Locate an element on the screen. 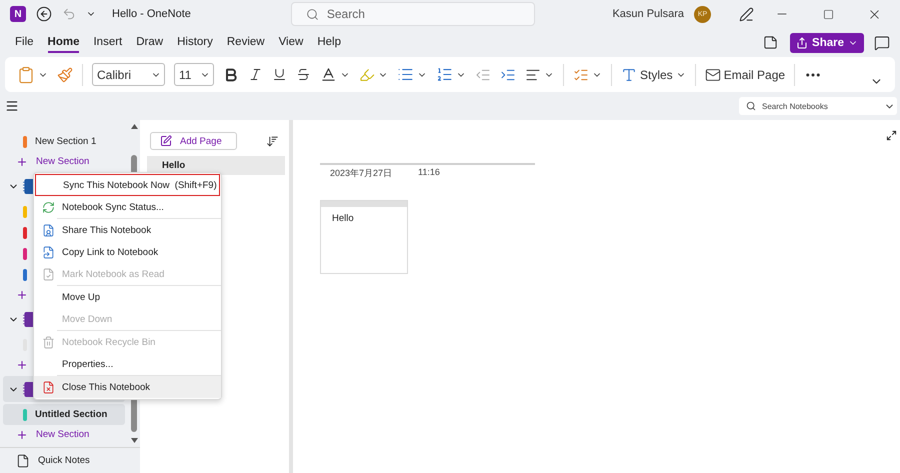  app-logo: N is located at coordinates (18, 14).